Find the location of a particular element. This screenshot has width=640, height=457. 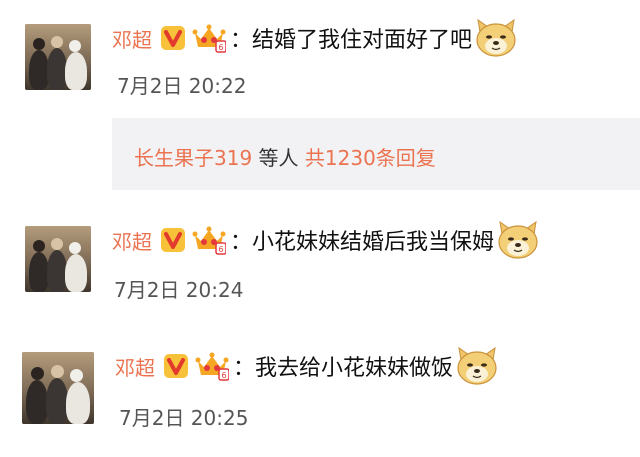

reply-summary: 长生果子319 等人 共1230条回复 is located at coordinates (376, 154).